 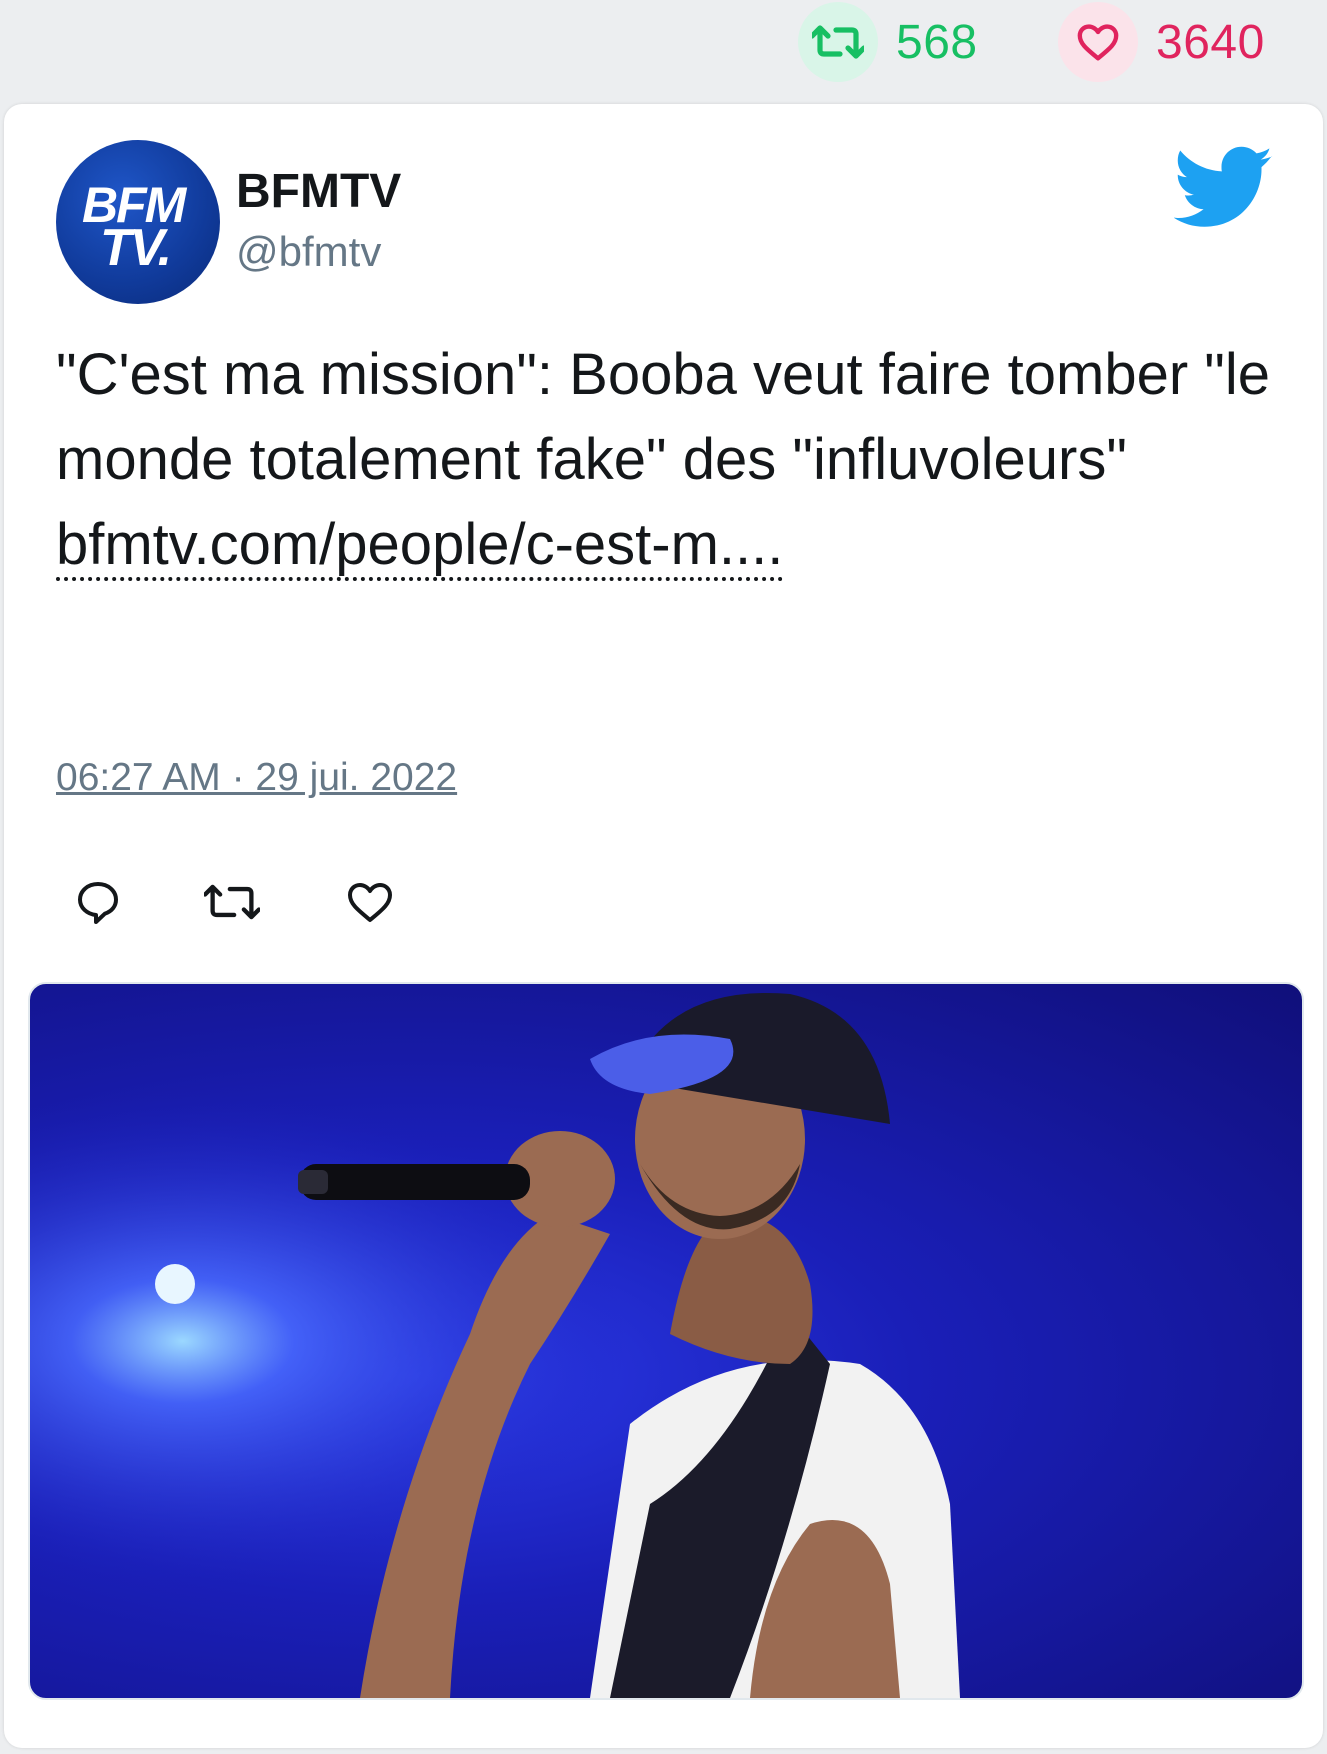 I want to click on heart-icon, so click(x=1098, y=42).